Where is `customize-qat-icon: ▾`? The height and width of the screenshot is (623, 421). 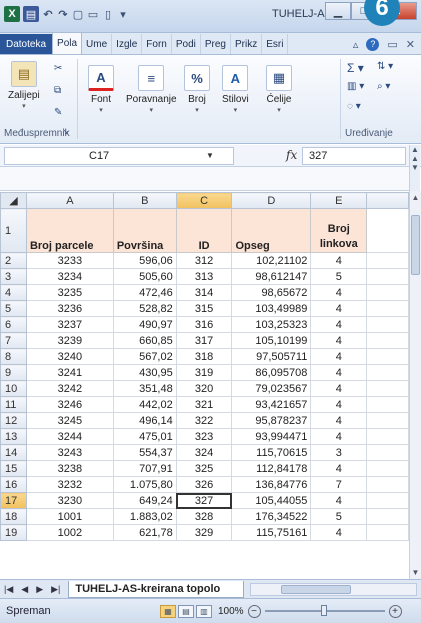 customize-qat-icon: ▾ is located at coordinates (123, 14).